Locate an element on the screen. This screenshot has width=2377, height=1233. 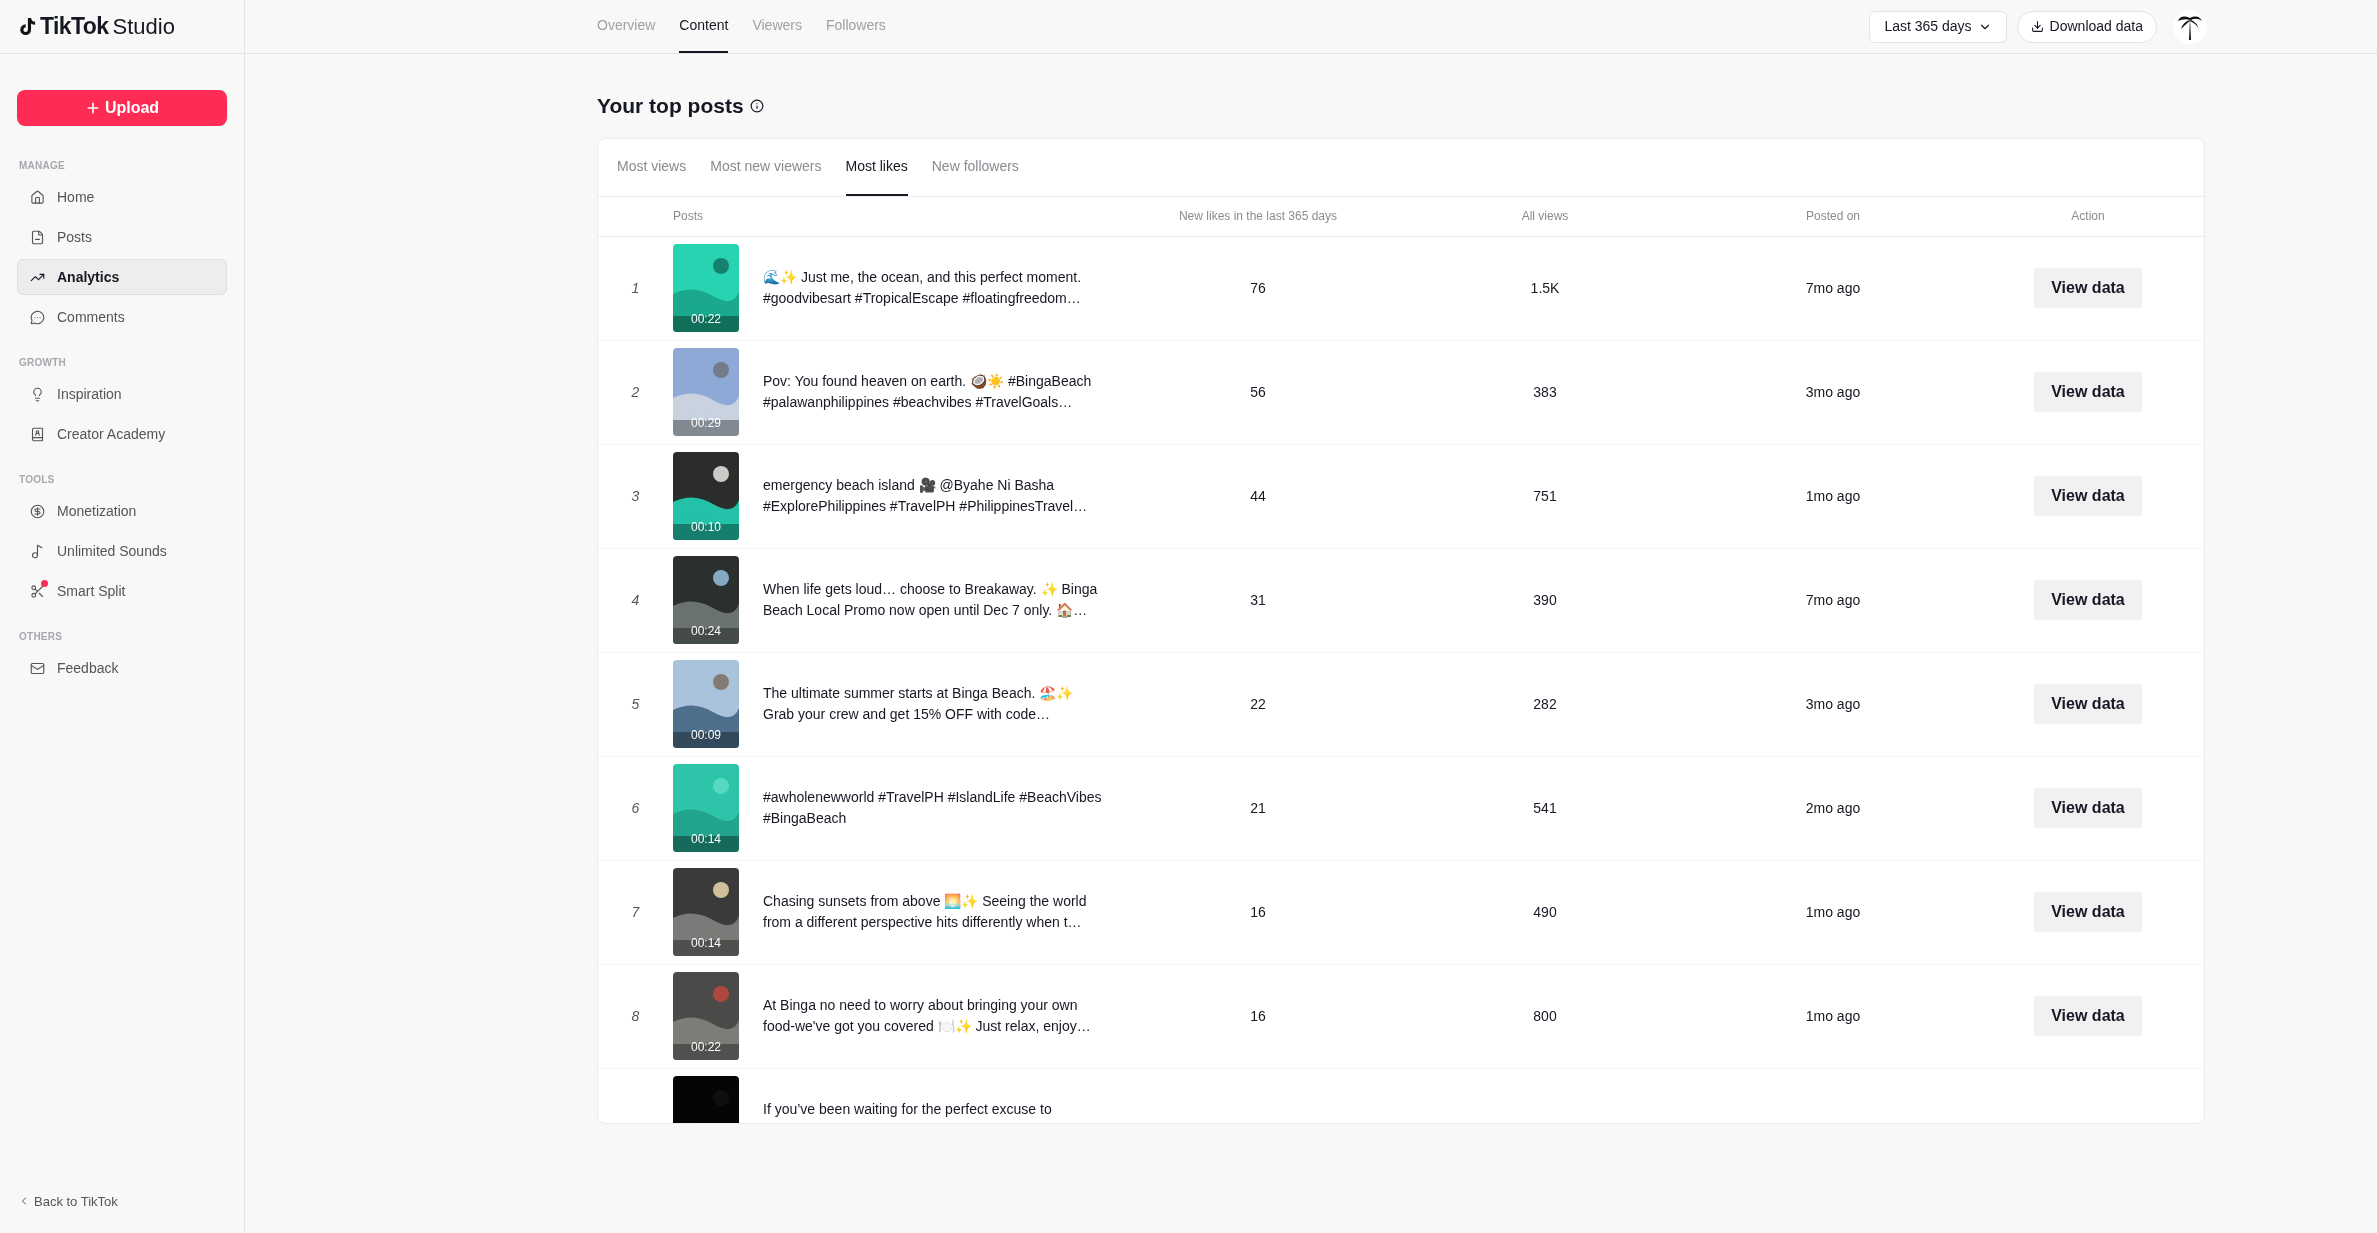
sidebar-item: Analytics is located at coordinates (122, 277).